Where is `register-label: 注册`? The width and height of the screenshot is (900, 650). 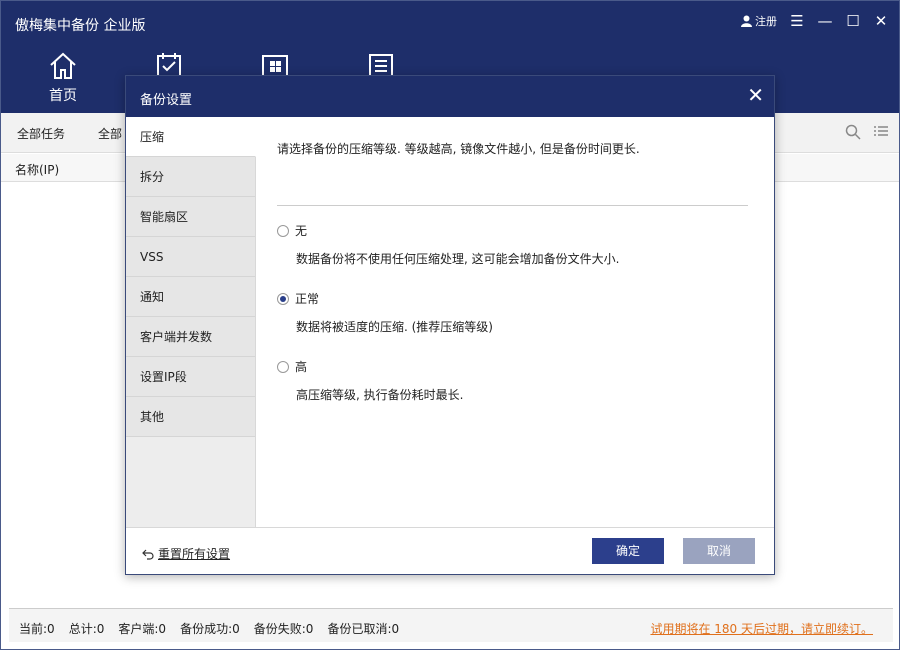
register-label: 注册 is located at coordinates (766, 21).